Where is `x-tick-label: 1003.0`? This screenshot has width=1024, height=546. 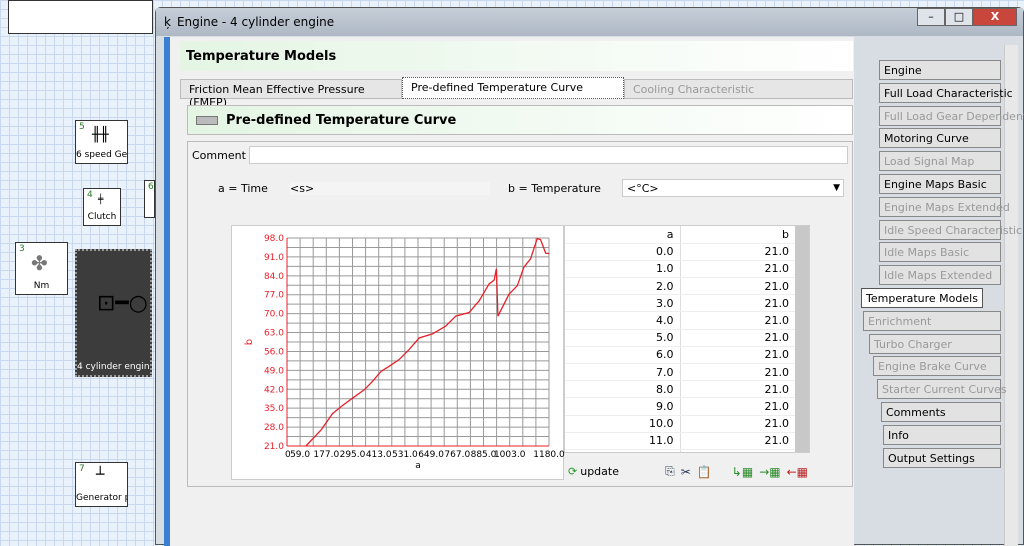
x-tick-label: 1003.0 is located at coordinates (510, 455).